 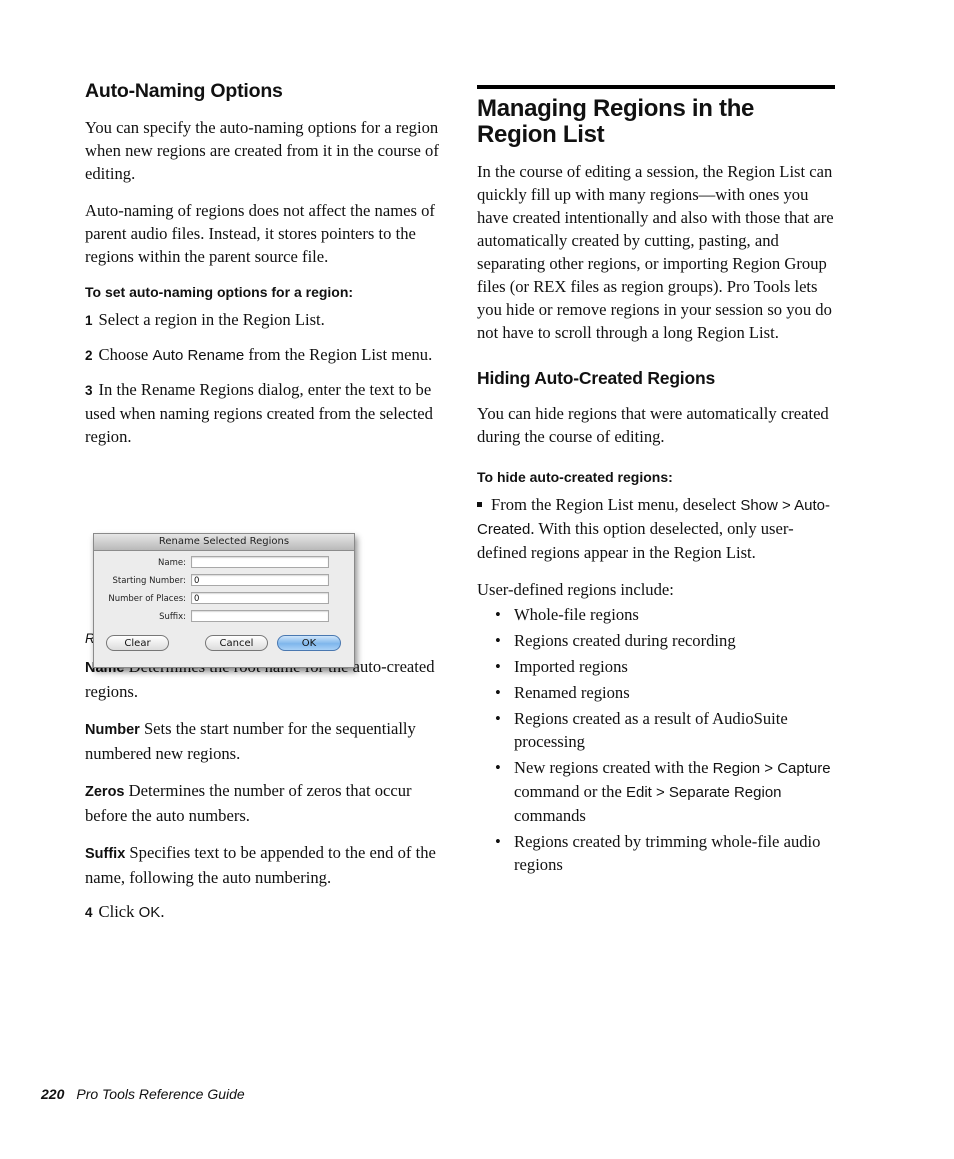 What do you see at coordinates (575, 589) in the screenshot?
I see `list-intro: User-defined regions include:` at bounding box center [575, 589].